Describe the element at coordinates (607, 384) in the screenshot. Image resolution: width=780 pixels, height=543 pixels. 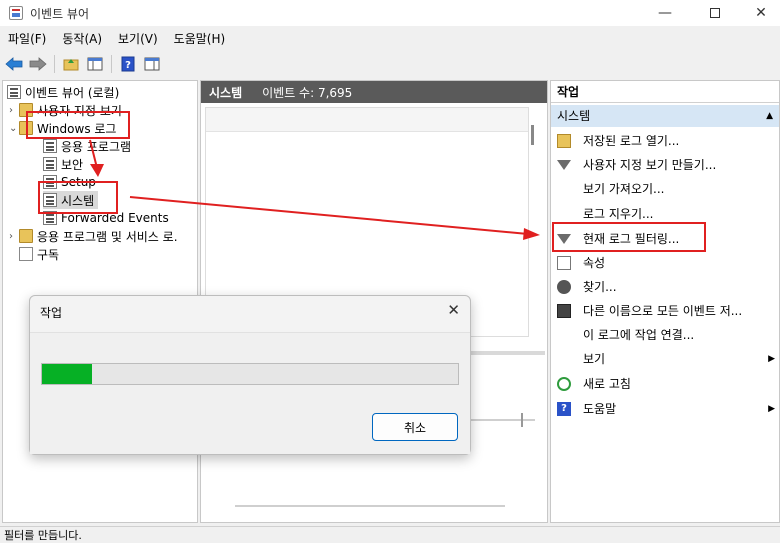
I see `action-label: 새로 고침` at that location.